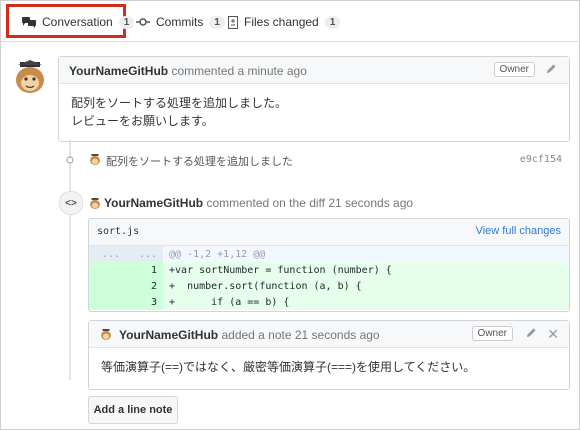 Image resolution: width=580 pixels, height=430 pixels. I want to click on tab-files-changed-label: Files changed, so click(281, 22).